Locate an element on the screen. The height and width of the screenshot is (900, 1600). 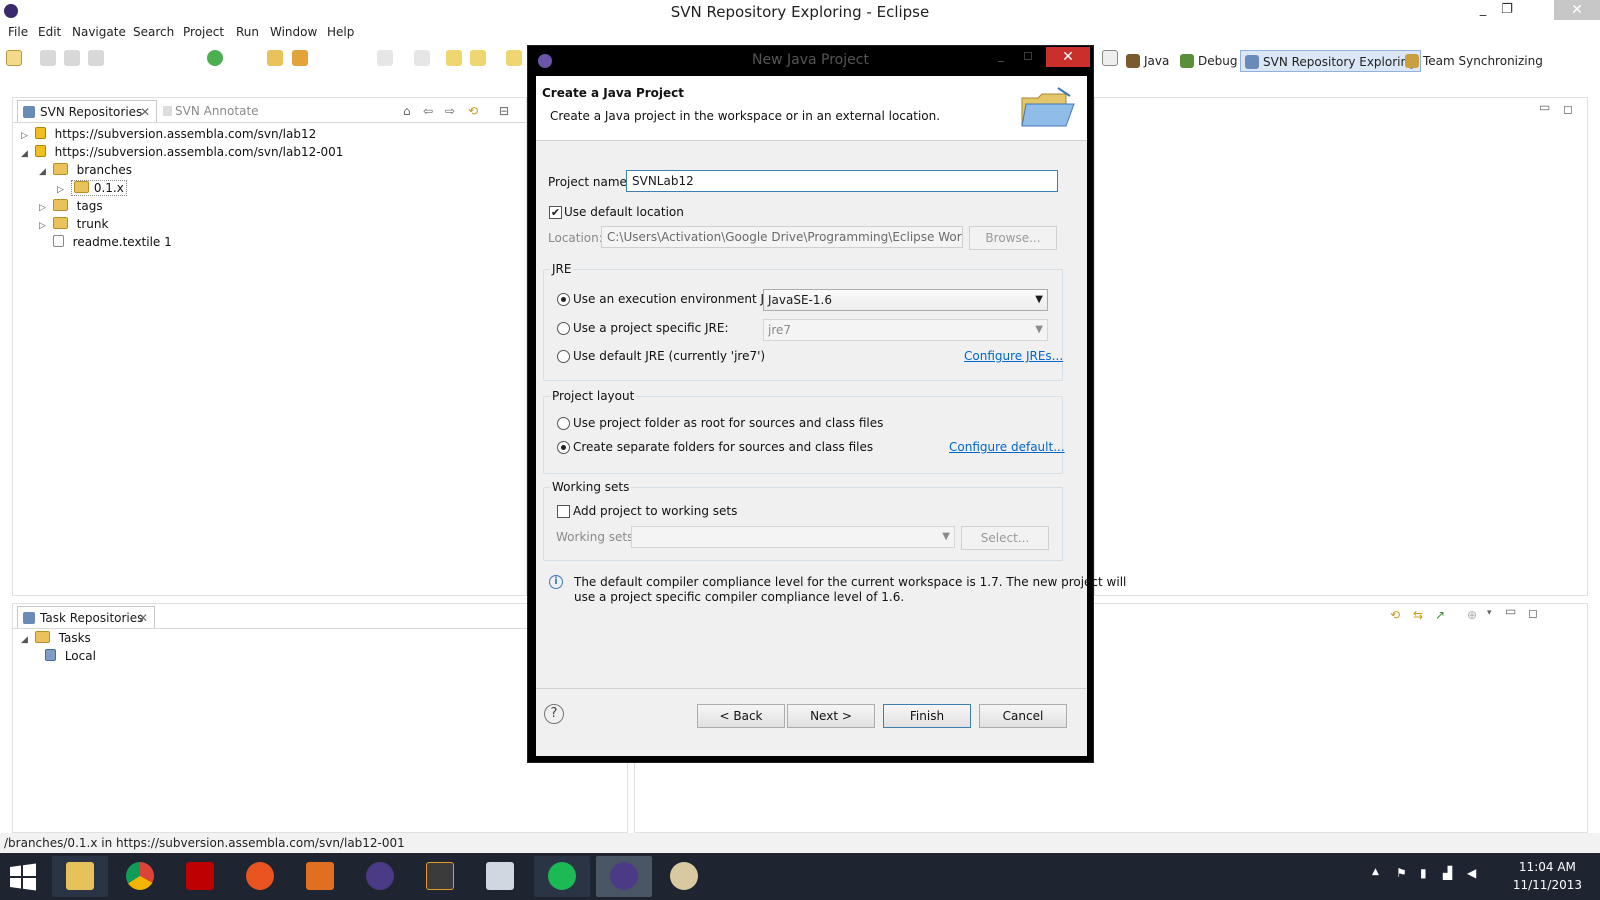
next-button: Next > is located at coordinates (831, 716).